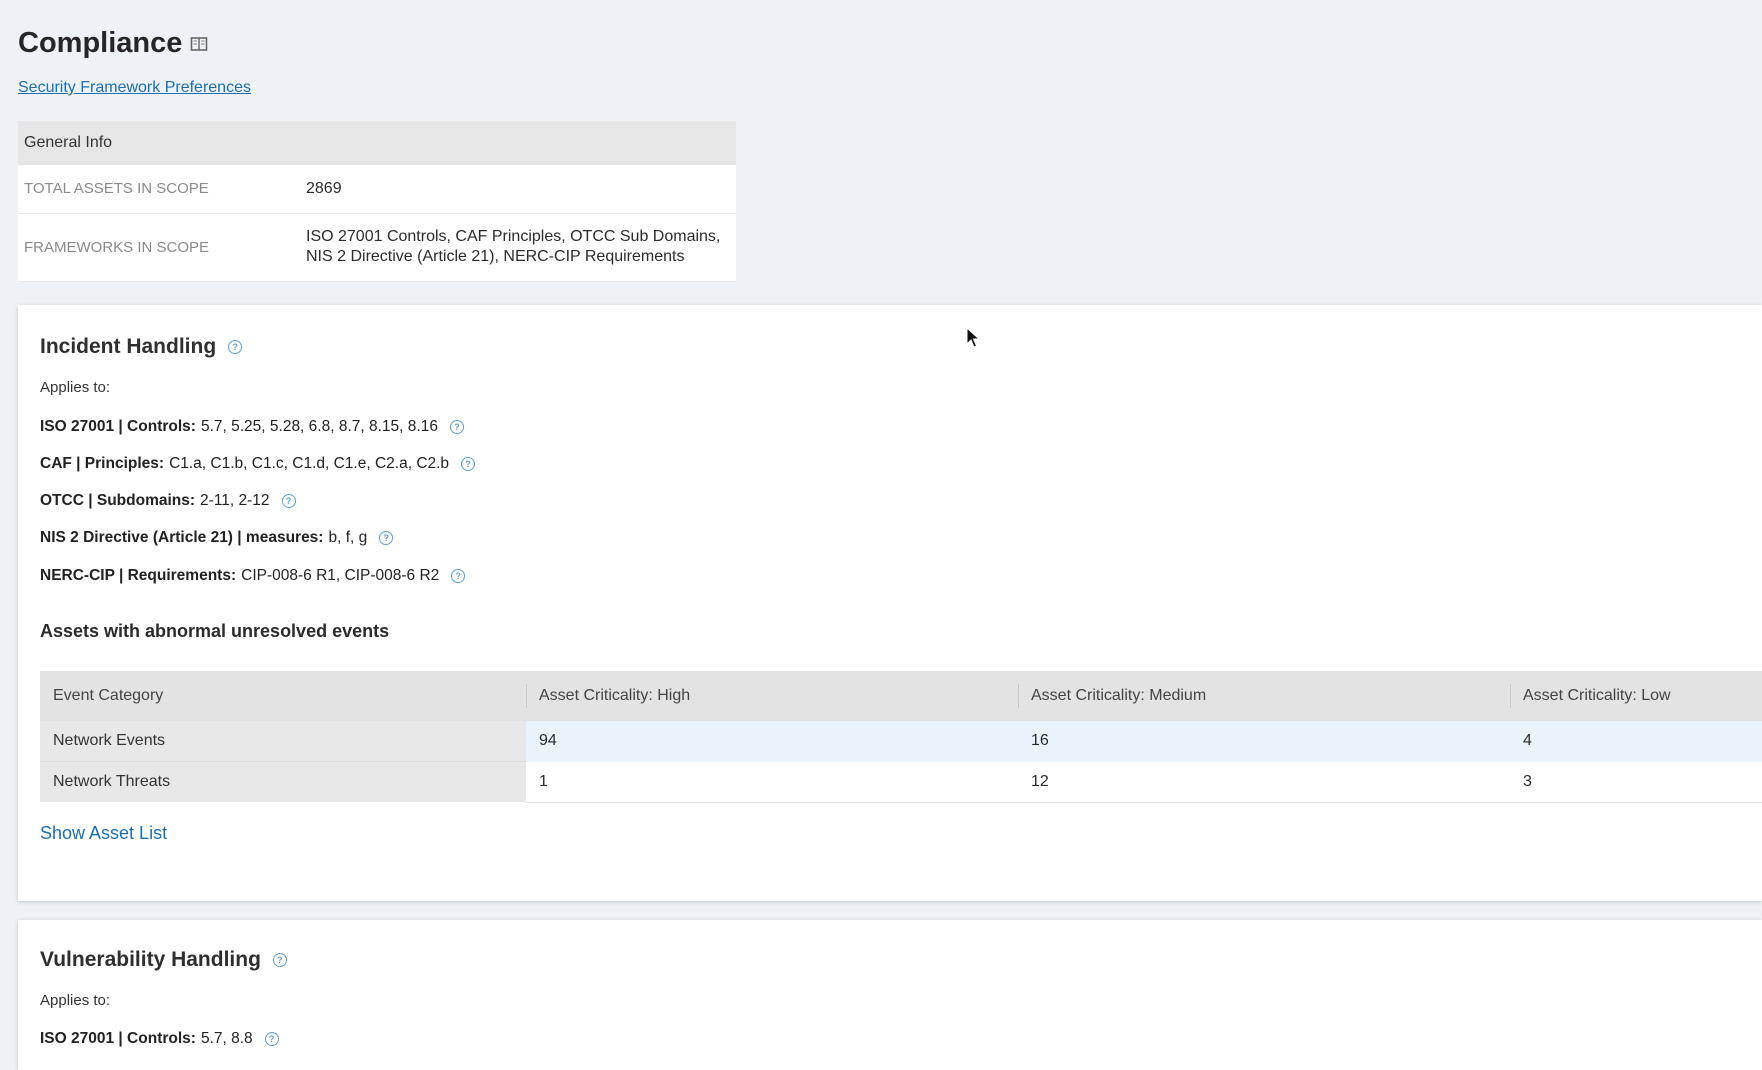 Image resolution: width=1762 pixels, height=1070 pixels. I want to click on page-title: Compliance, so click(113, 43).